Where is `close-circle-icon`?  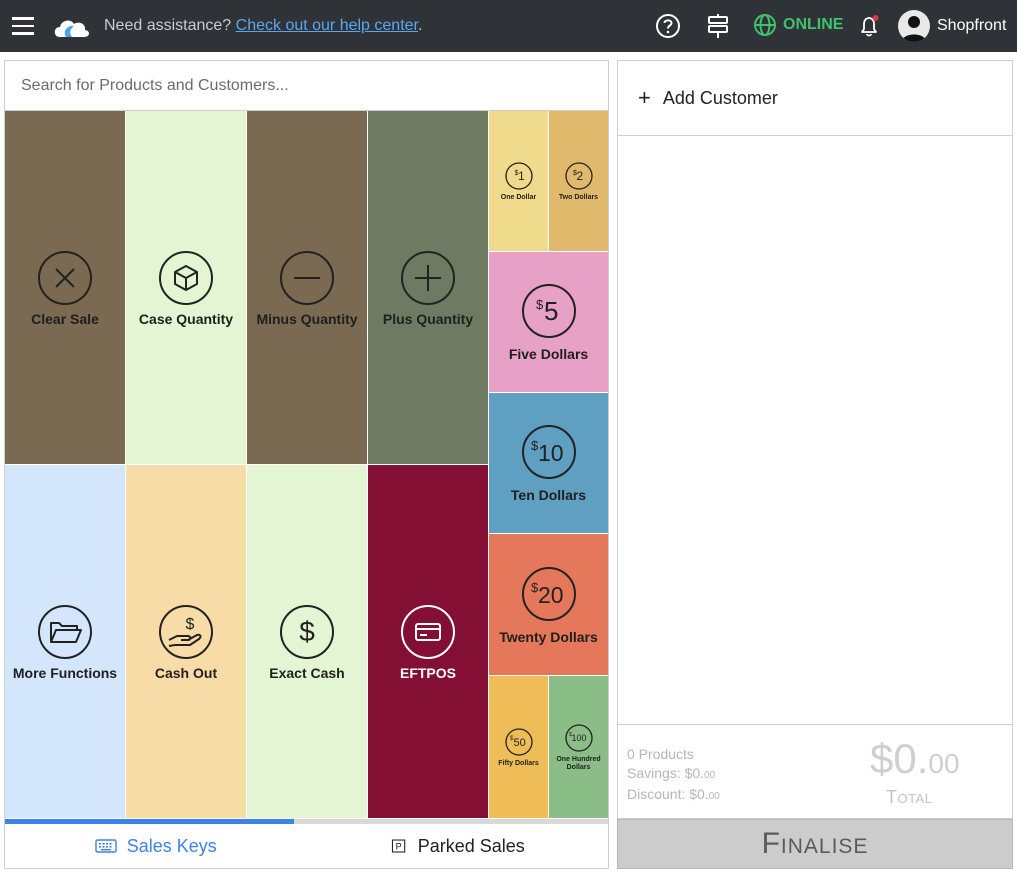 close-circle-icon is located at coordinates (65, 277).